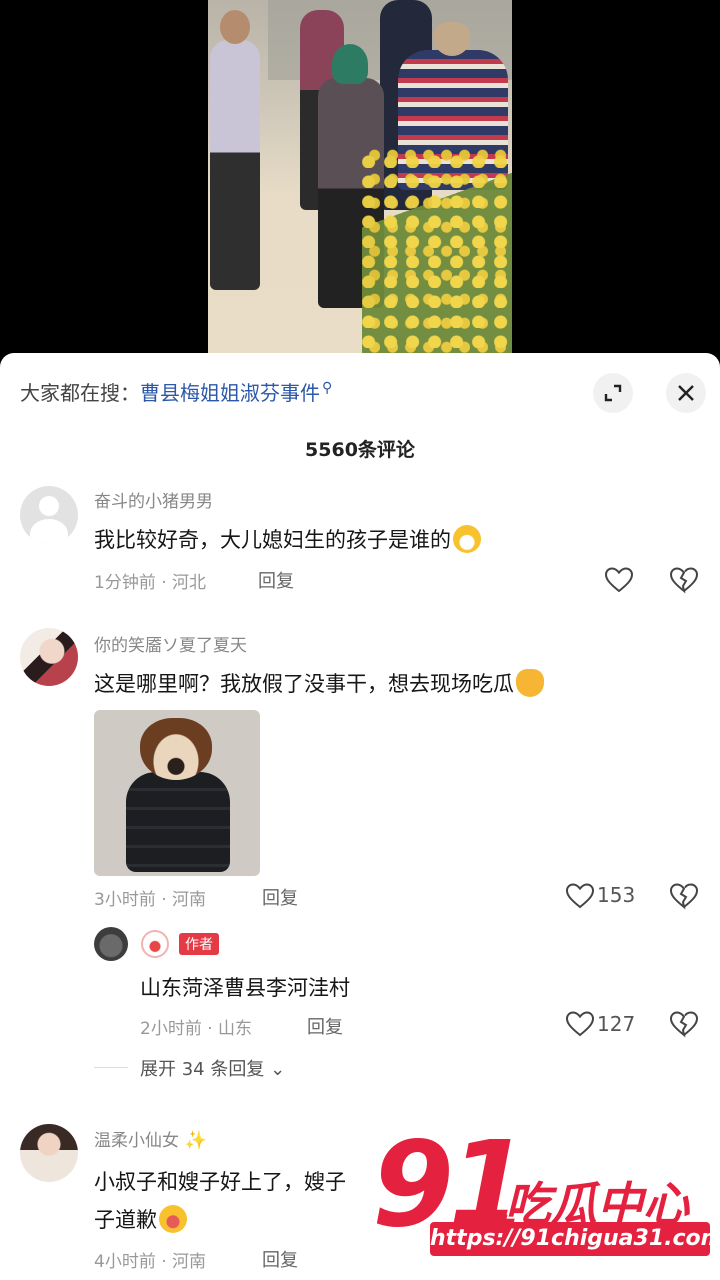 This screenshot has width=720, height=1280. Describe the element at coordinates (155, 944) in the screenshot. I see `clown-emoji-icon` at that location.